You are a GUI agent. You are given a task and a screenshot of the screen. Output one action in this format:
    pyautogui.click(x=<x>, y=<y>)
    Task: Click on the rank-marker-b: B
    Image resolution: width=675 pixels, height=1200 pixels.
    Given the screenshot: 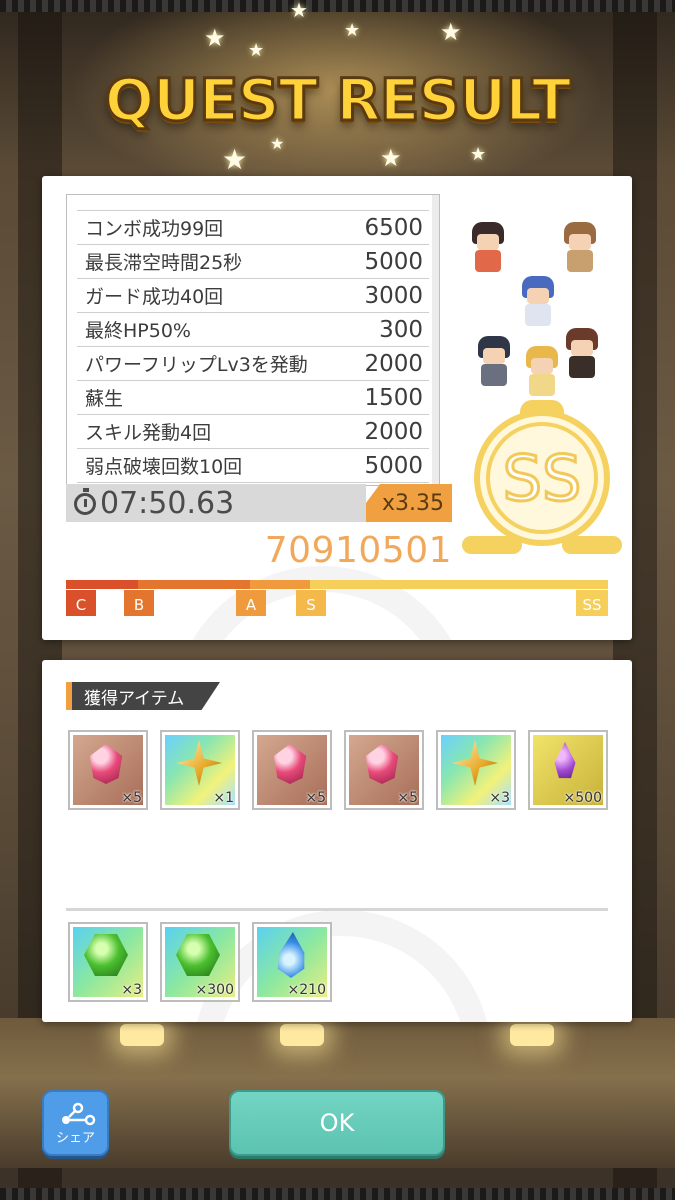 What is the action you would take?
    pyautogui.click(x=139, y=603)
    